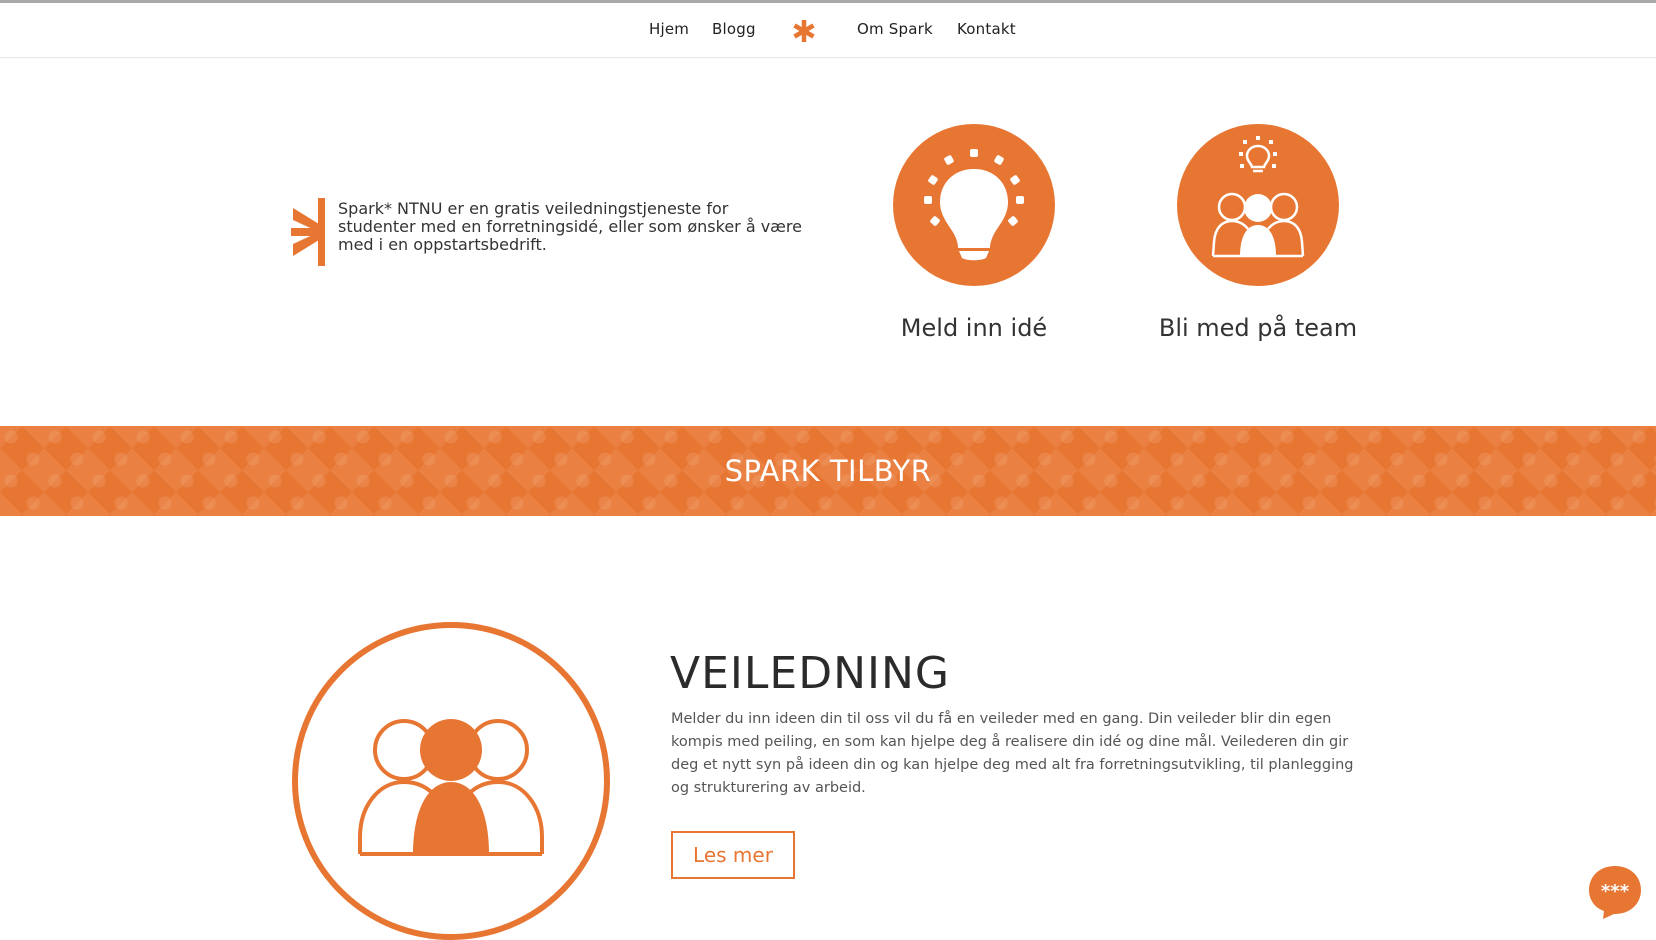  Describe the element at coordinates (804, 31) in the screenshot. I see `asterisk-icon` at that location.